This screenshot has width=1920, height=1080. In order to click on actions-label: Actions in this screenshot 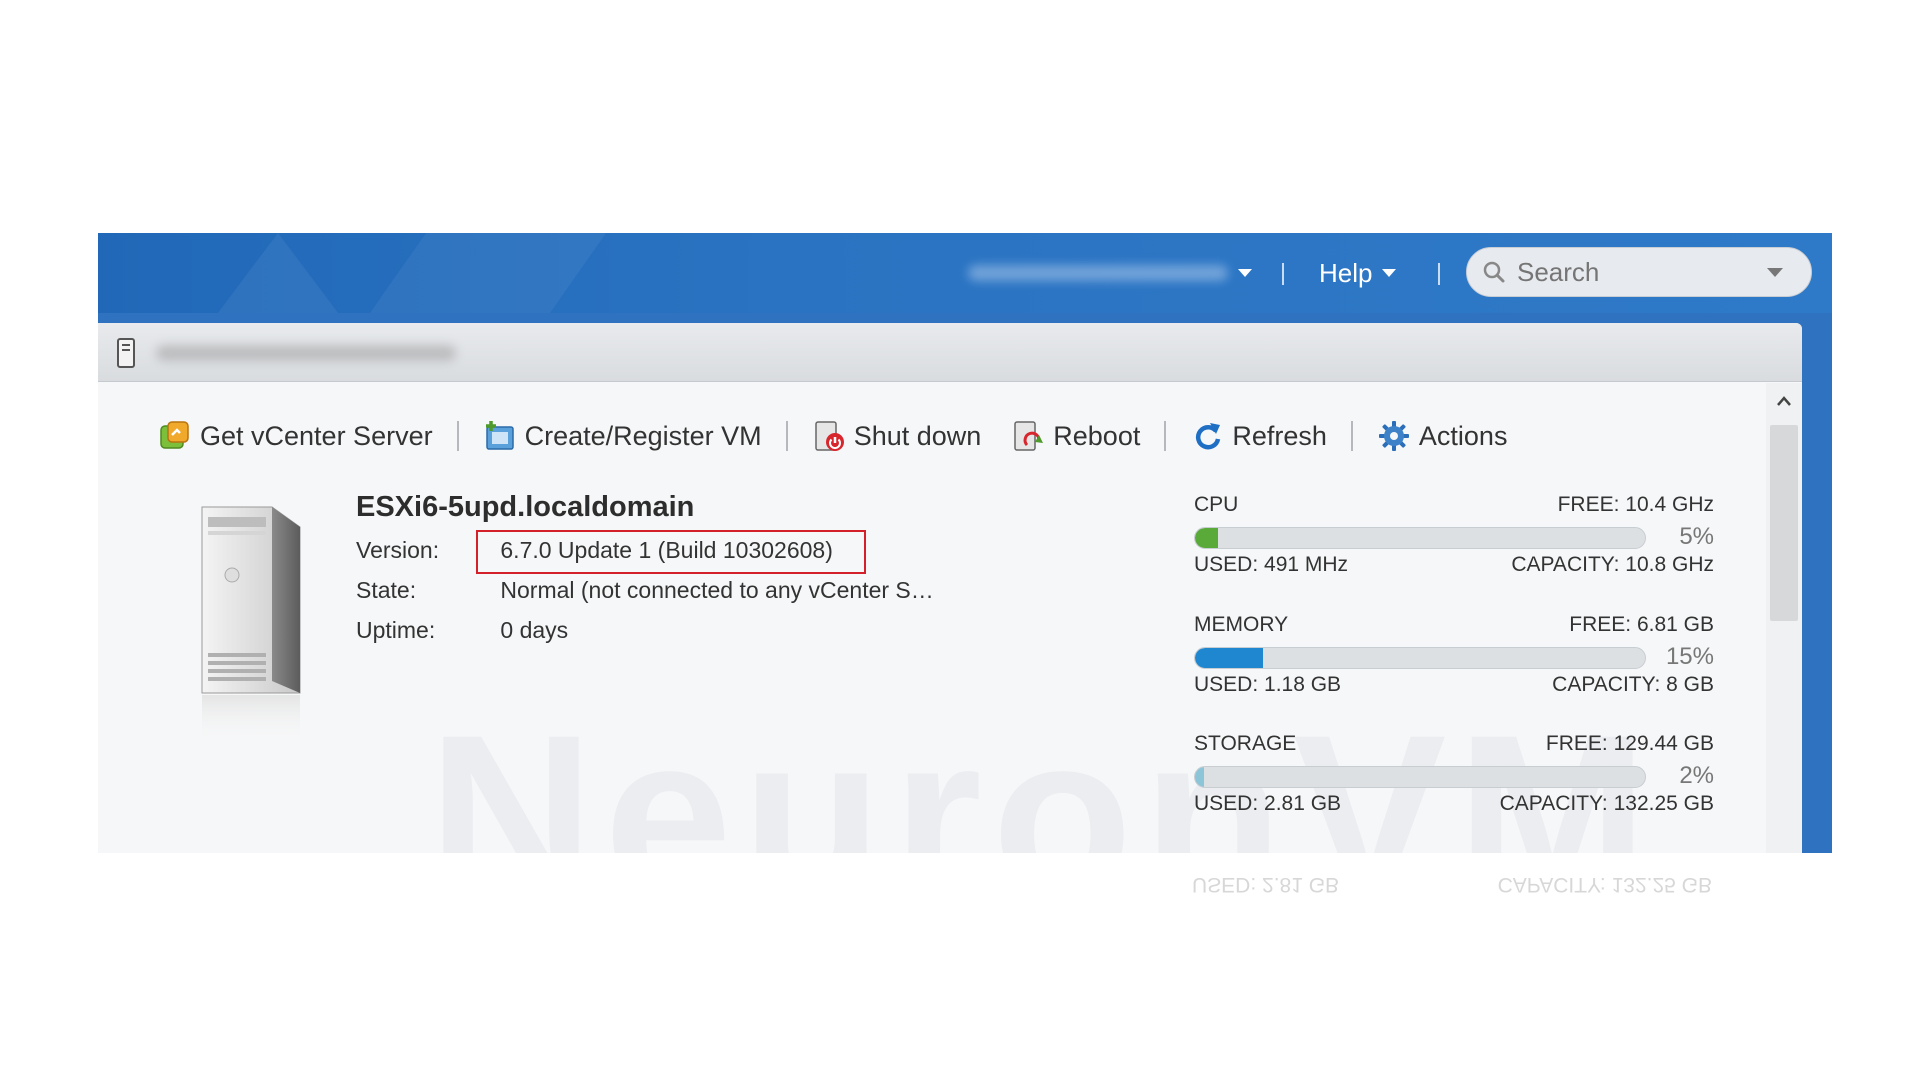, I will do `click(1463, 435)`.